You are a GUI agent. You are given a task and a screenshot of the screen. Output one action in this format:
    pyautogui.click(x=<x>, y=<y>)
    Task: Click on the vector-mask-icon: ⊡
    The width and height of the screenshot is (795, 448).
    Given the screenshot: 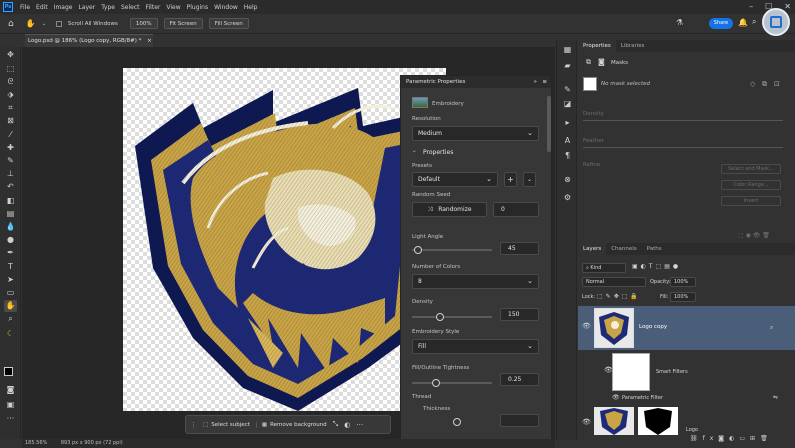 What is the action you would take?
    pyautogui.click(x=777, y=84)
    